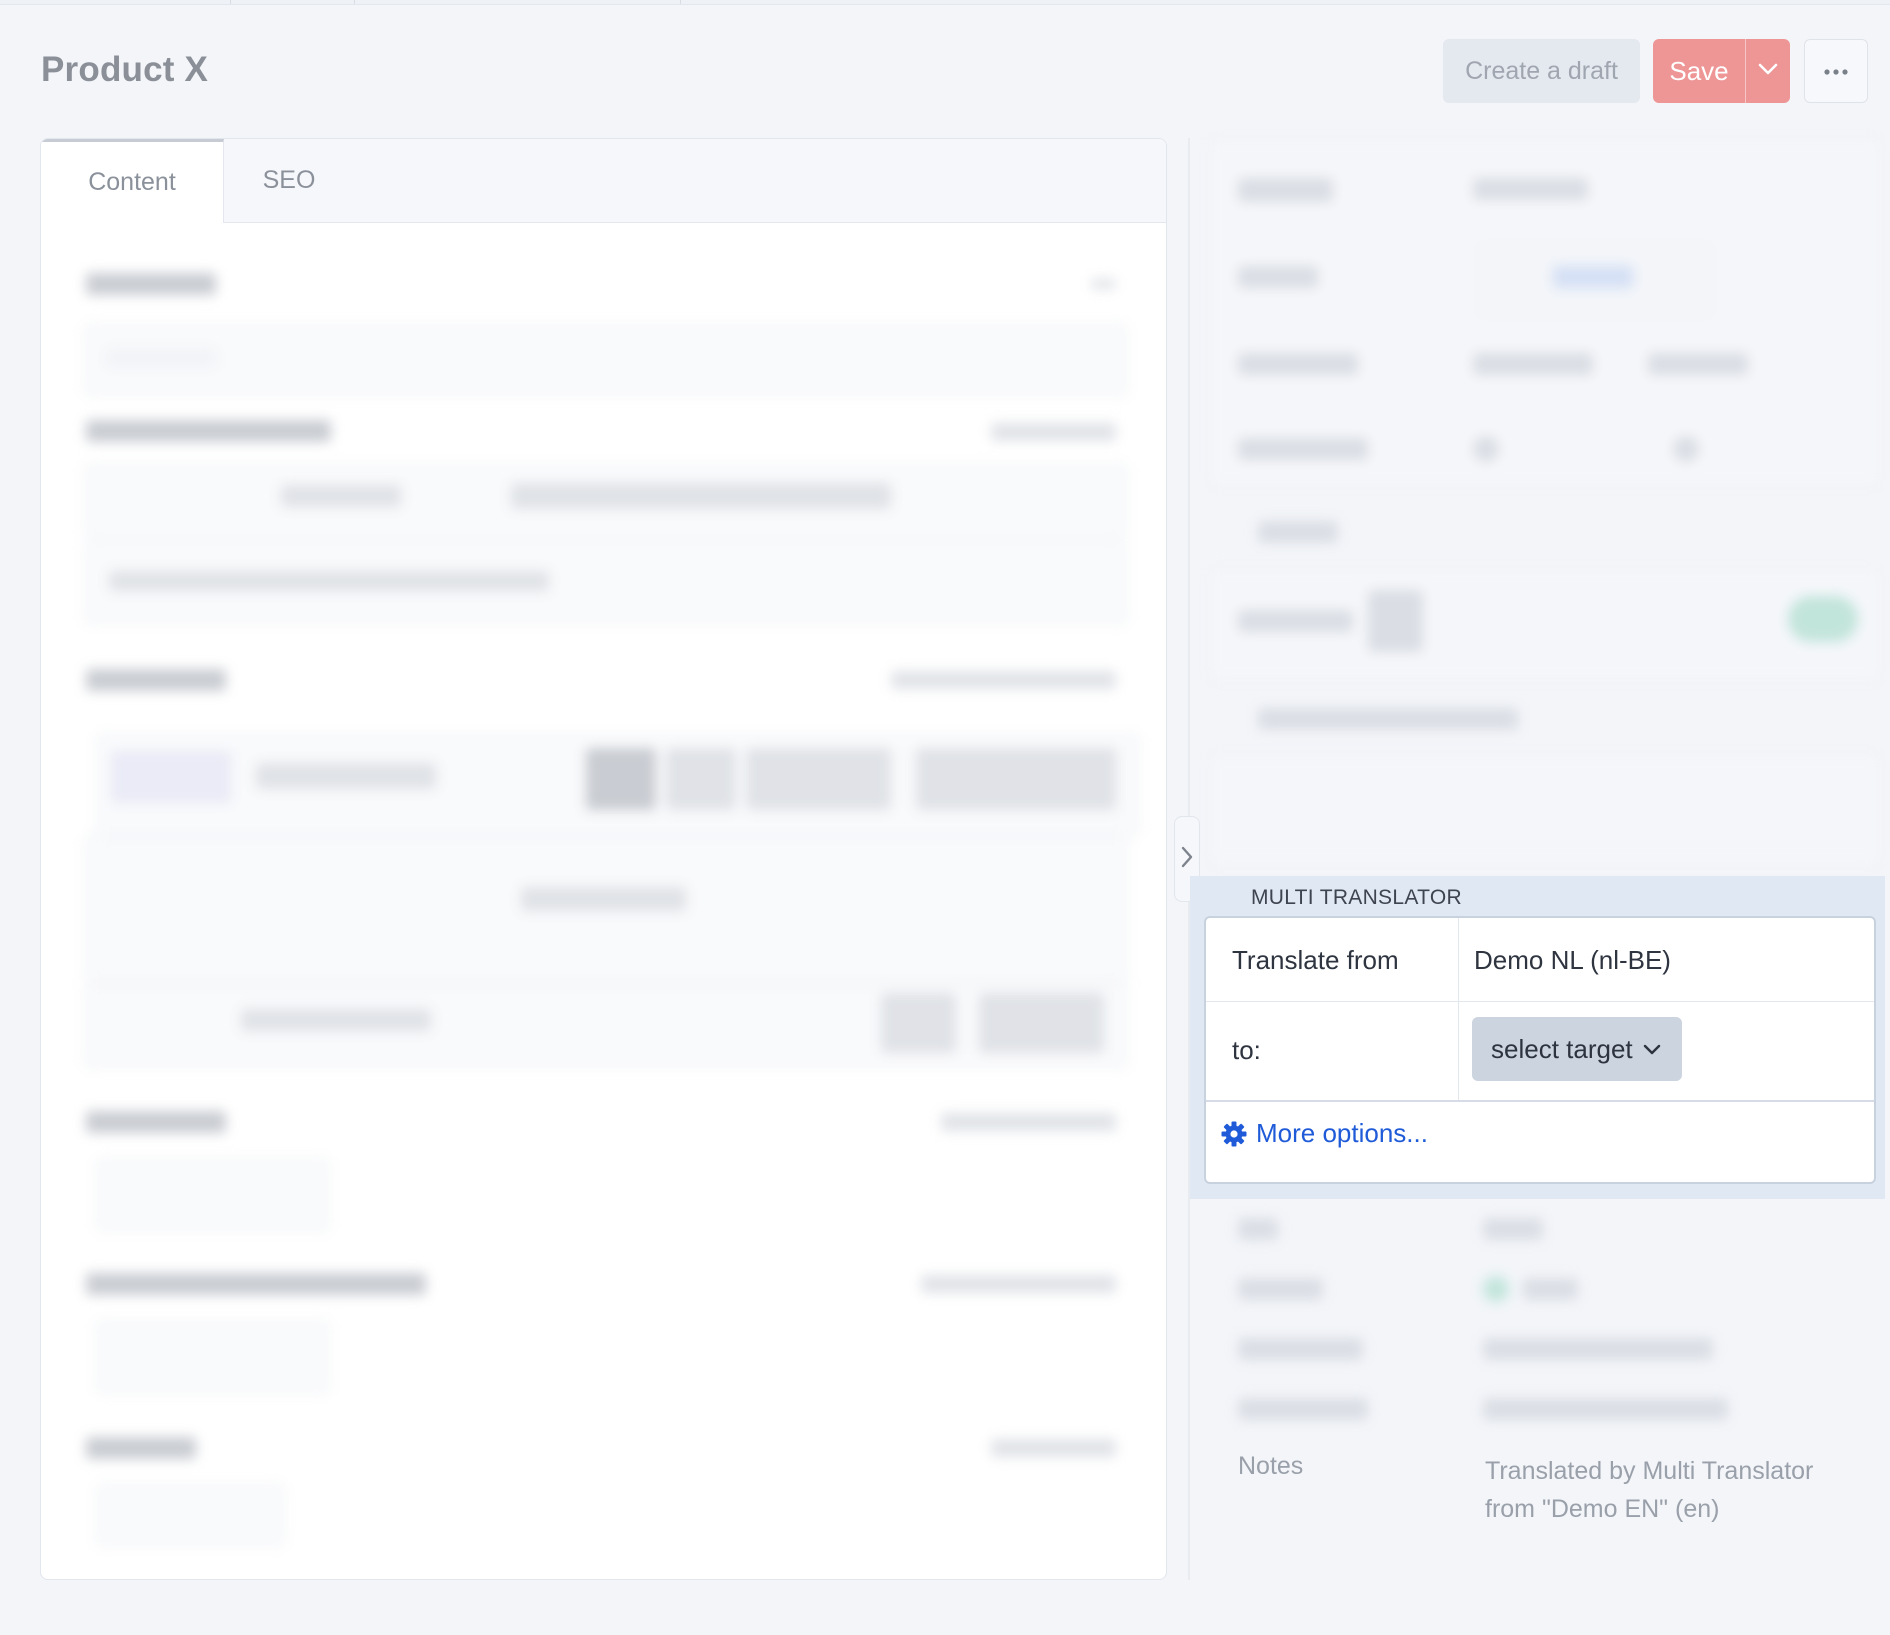  Describe the element at coordinates (1699, 71) in the screenshot. I see `save-button: Save` at that location.